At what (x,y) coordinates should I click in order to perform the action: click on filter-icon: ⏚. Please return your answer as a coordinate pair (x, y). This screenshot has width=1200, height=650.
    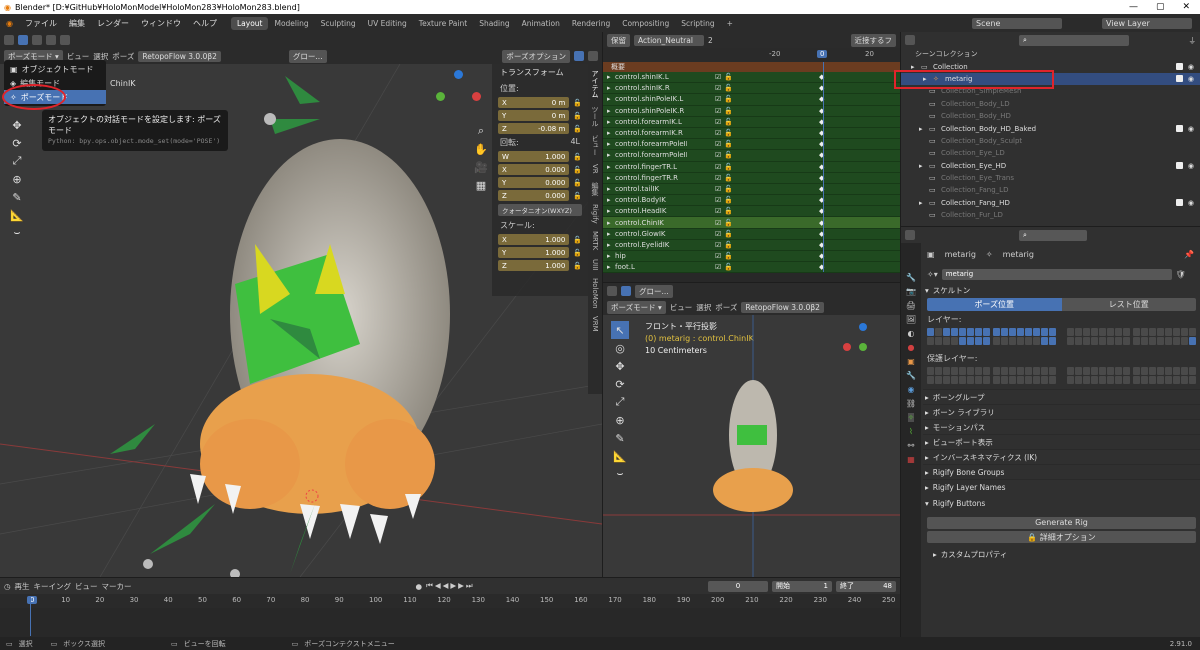
    Looking at the image, I should click on (1193, 40).